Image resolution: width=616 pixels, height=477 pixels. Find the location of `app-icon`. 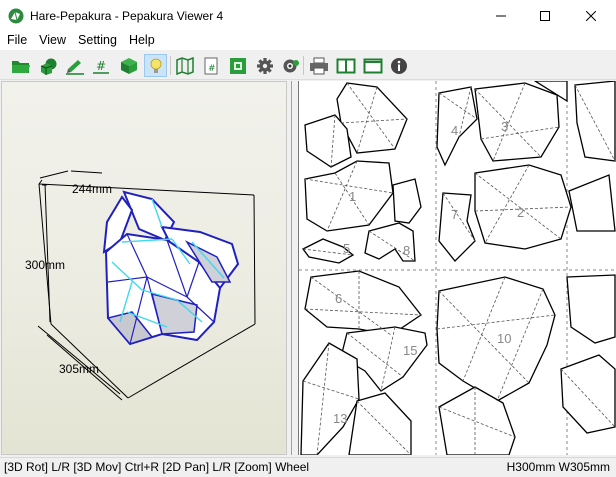

app-icon is located at coordinates (16, 15).